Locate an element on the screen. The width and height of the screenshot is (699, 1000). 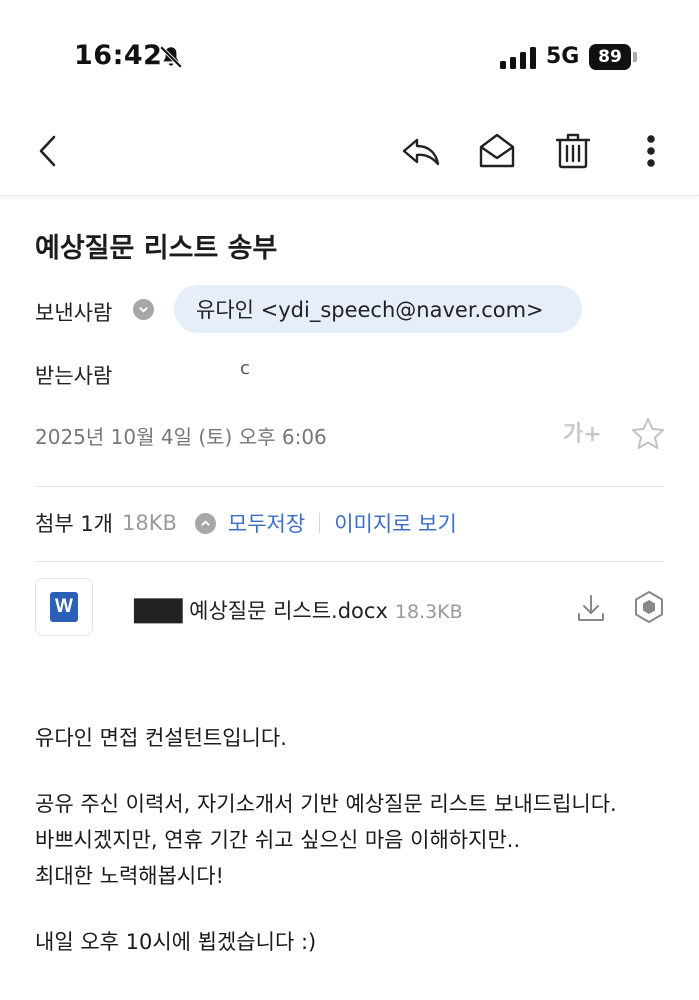
attachment-file-name-text: ███ 예상질문 리스트.docx is located at coordinates (261, 611).